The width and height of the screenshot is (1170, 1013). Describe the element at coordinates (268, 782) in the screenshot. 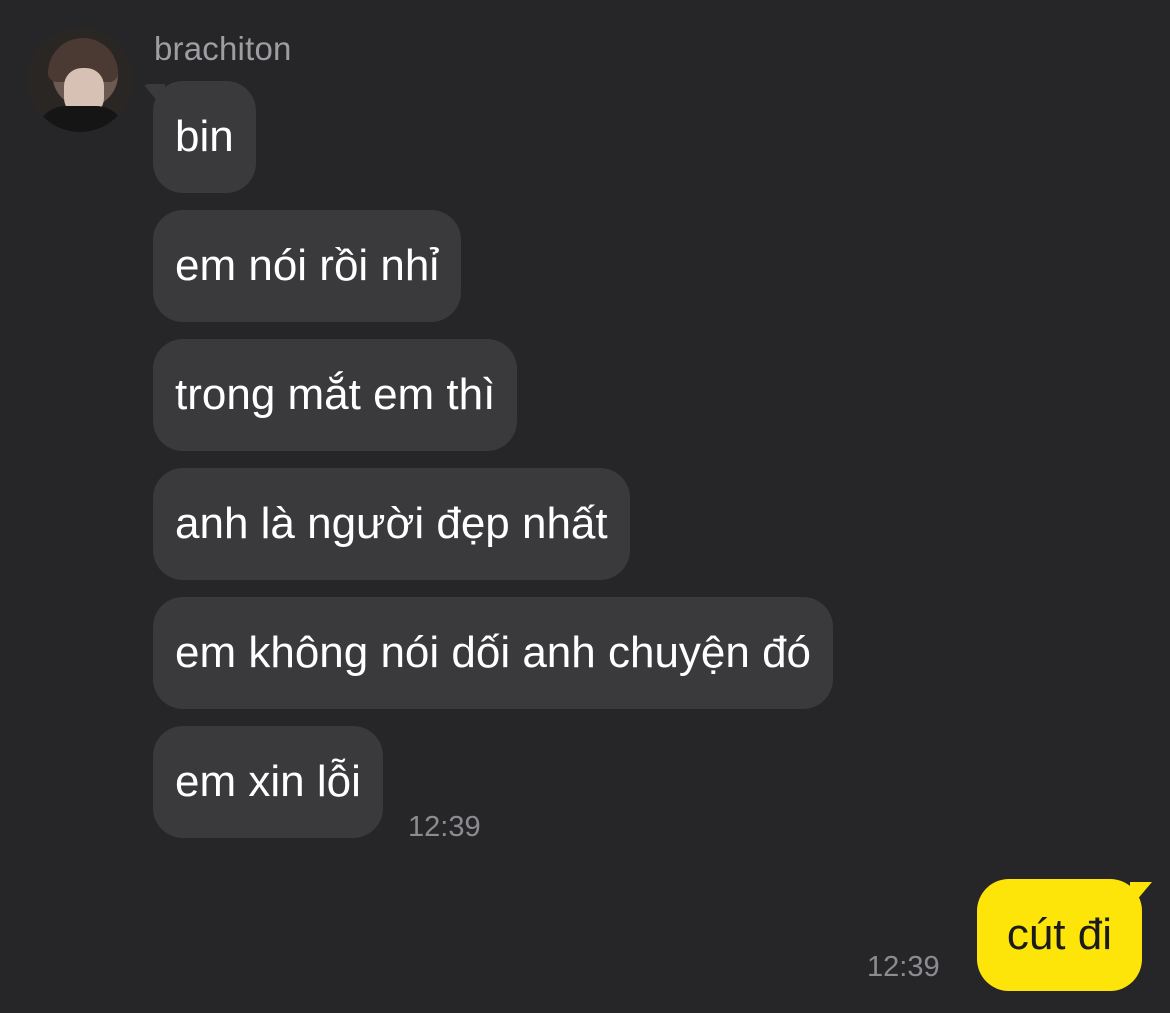

I see `incoming-message: em xin lỗi` at that location.